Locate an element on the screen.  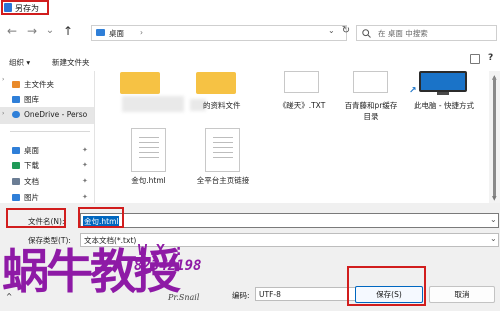
address-bar is located at coordinates (219, 33).